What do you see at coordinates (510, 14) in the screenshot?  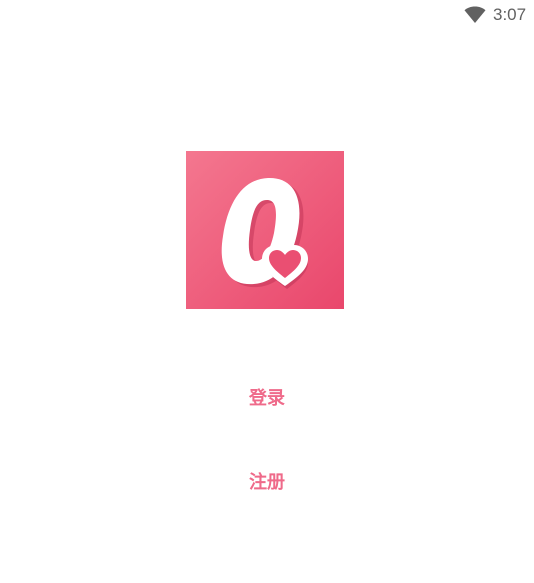 I see `status-time: 3:07` at bounding box center [510, 14].